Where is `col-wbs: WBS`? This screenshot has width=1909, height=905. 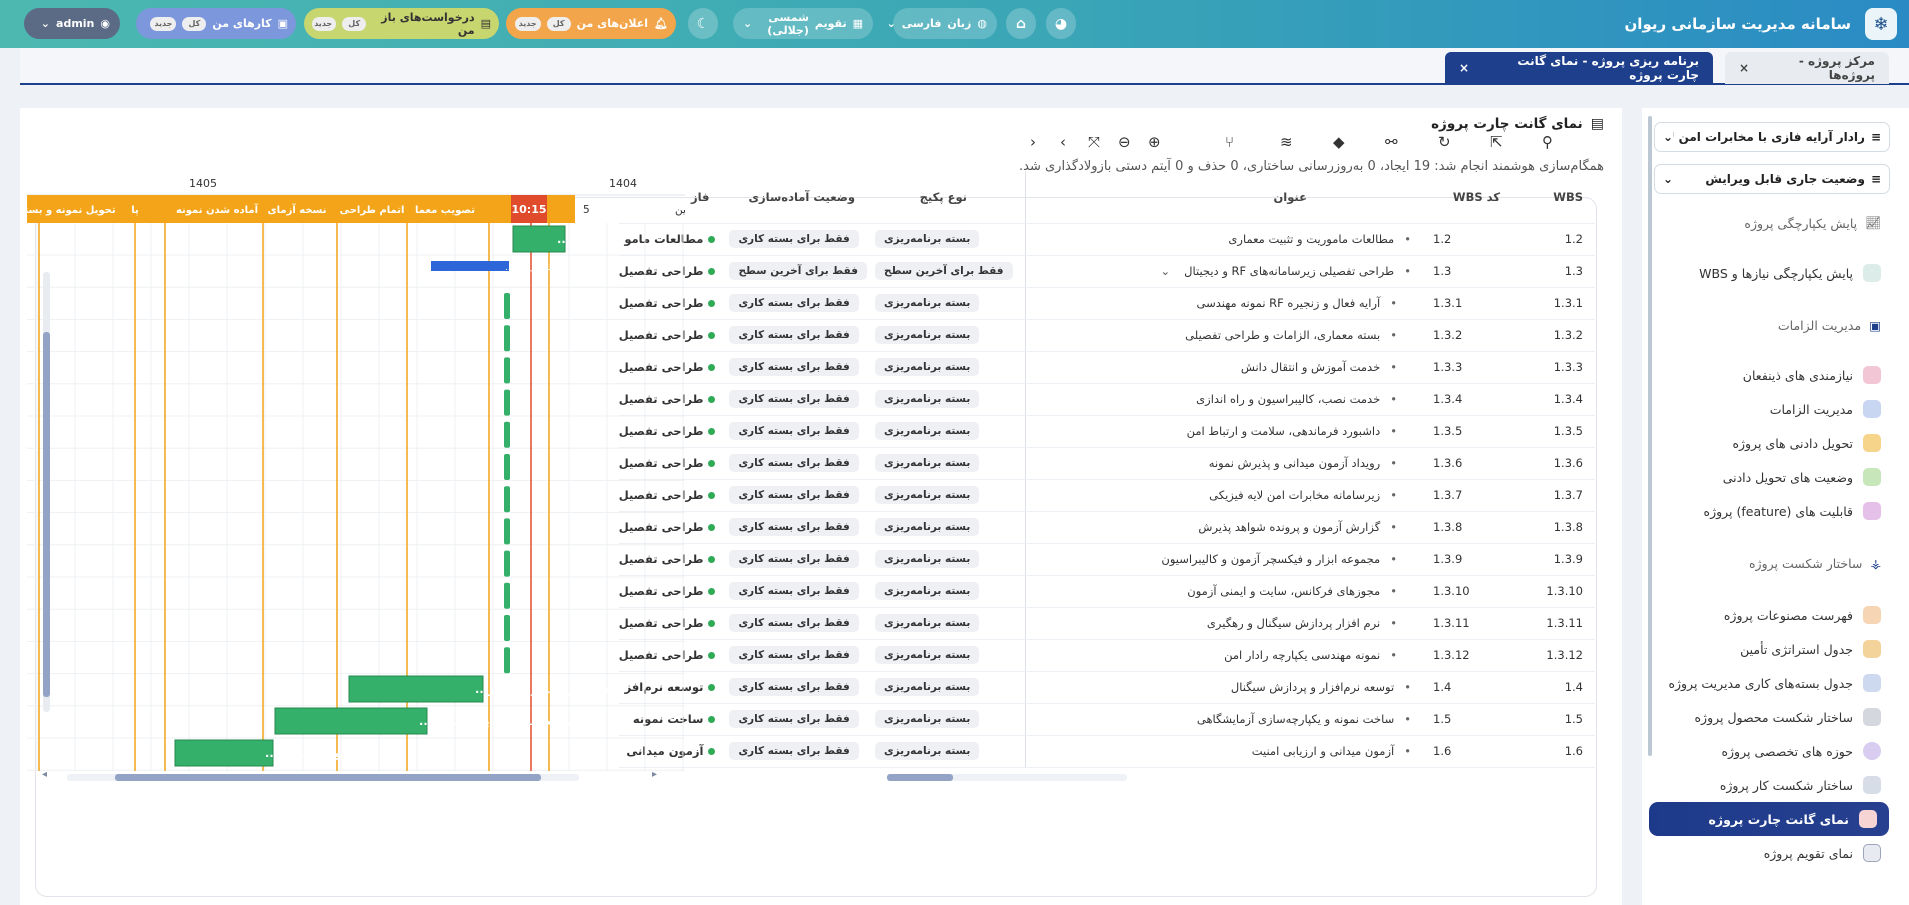
col-wbs: WBS is located at coordinates (1552, 197).